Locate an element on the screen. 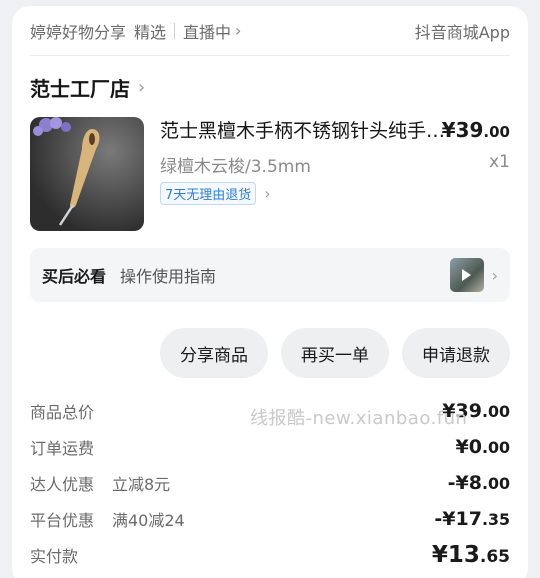 The height and width of the screenshot is (578, 540). product-title: 范士黑檀木手柄不锈钢针头纯手工钩针 is located at coordinates (305, 129).